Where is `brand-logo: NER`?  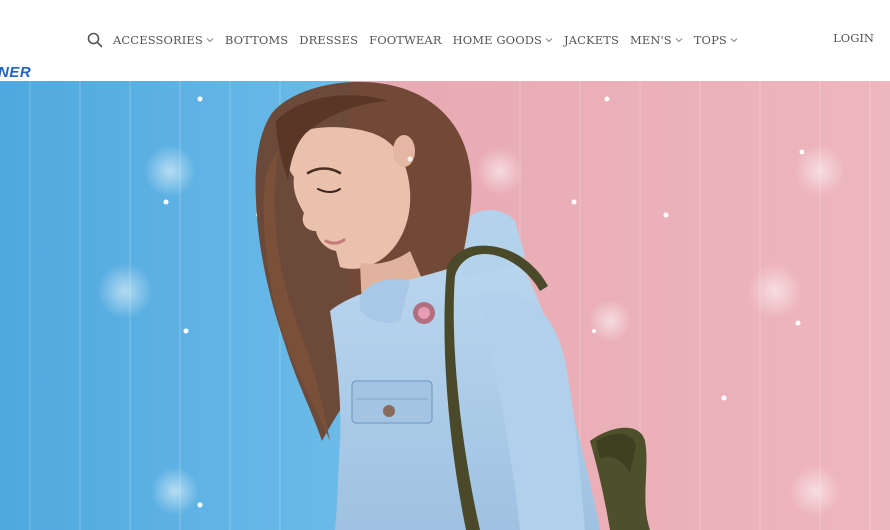
brand-logo: NER is located at coordinates (15, 72).